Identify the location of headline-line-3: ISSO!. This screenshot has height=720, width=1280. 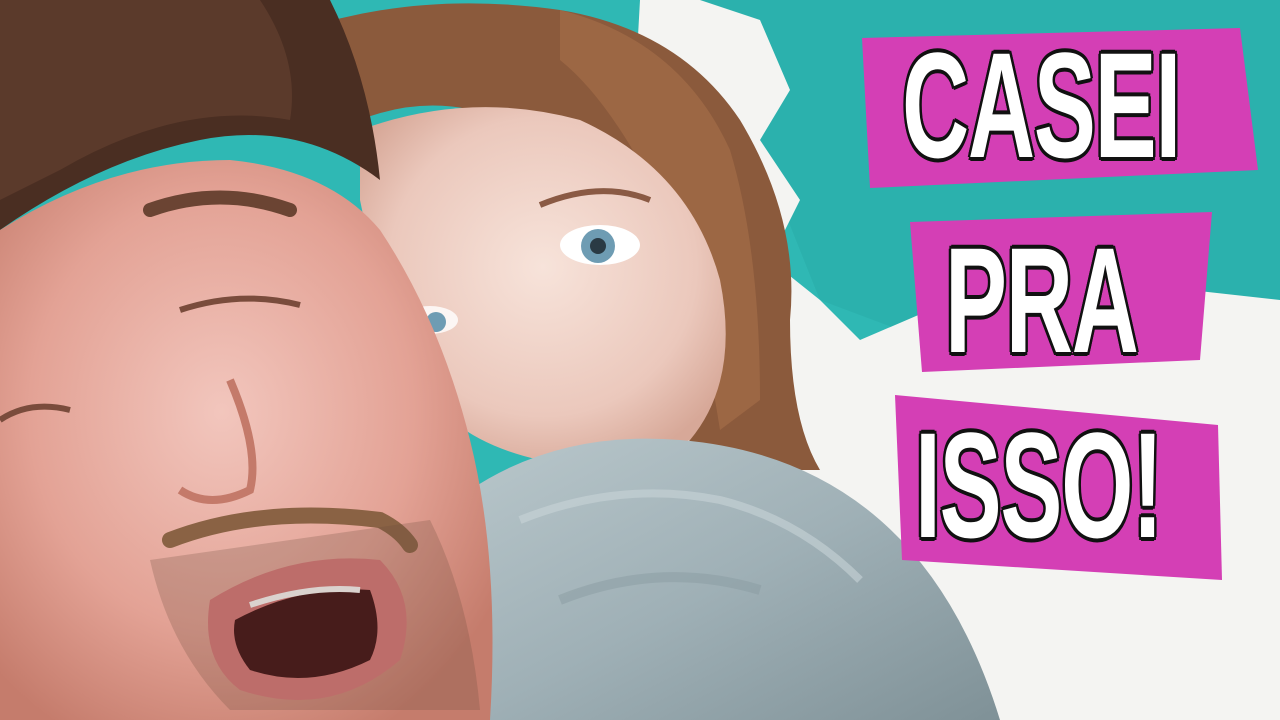
(1039, 485).